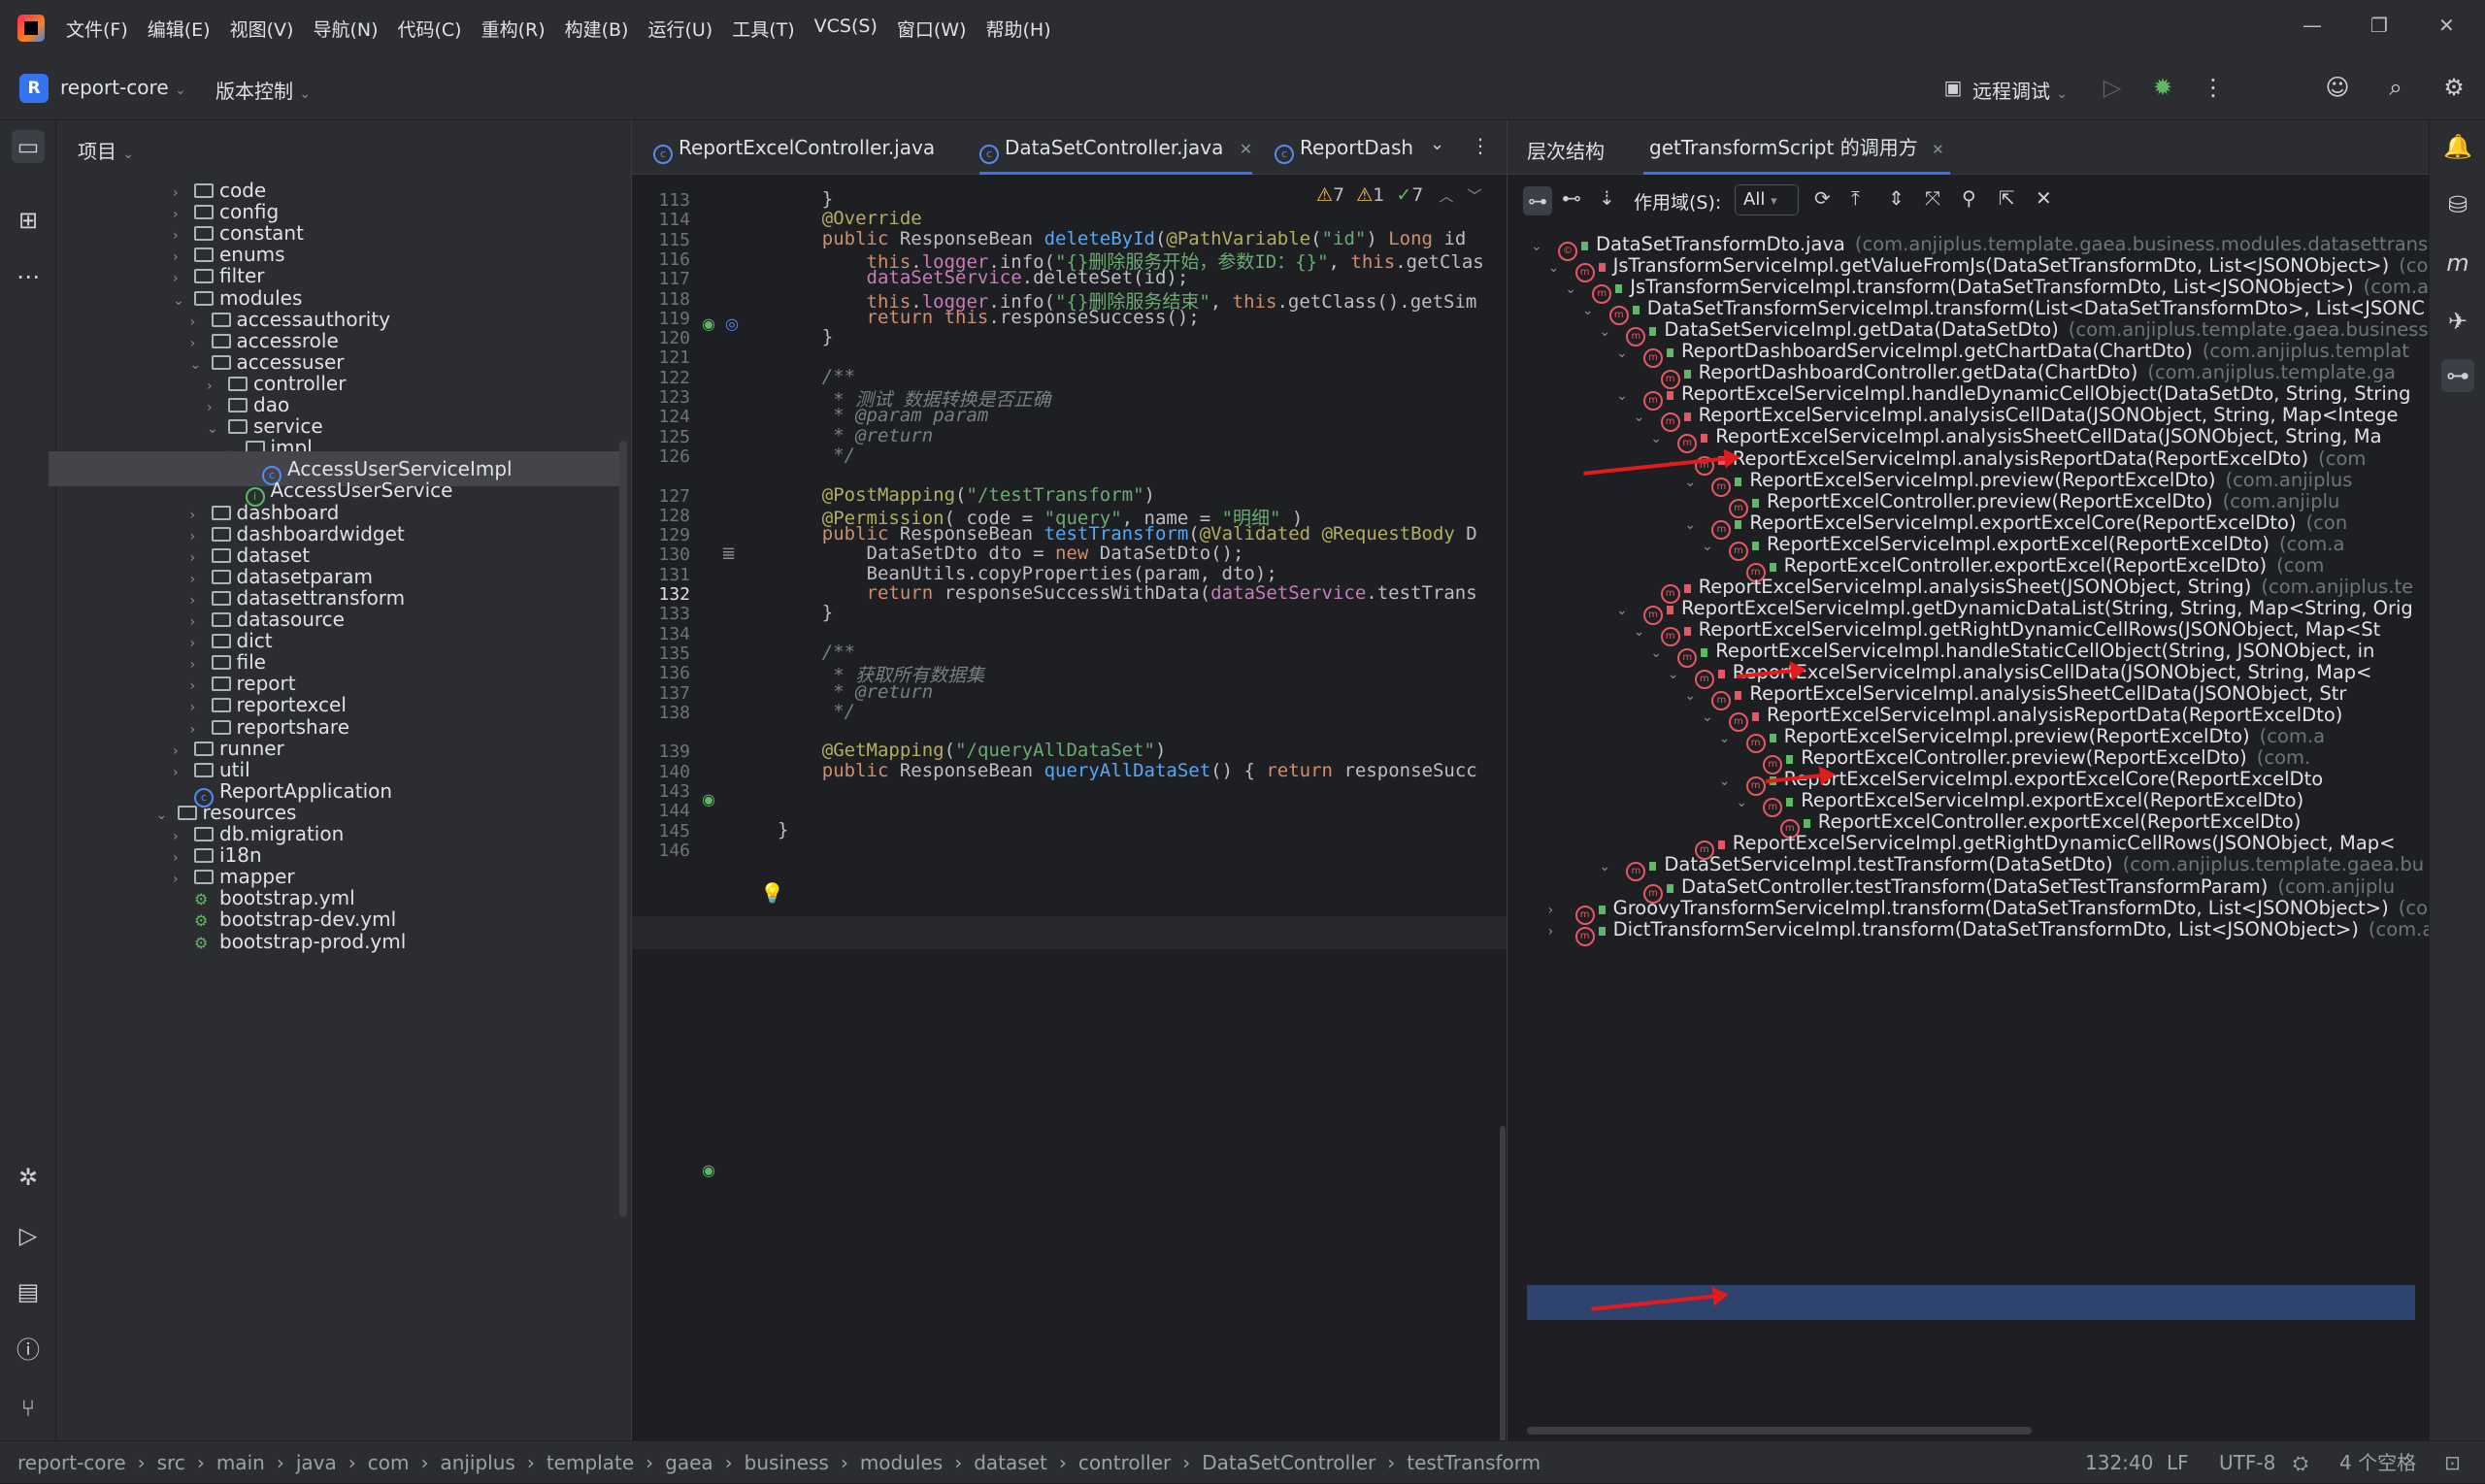  I want to click on caller-hierarchy-icon: ⊶, so click(1537, 200).